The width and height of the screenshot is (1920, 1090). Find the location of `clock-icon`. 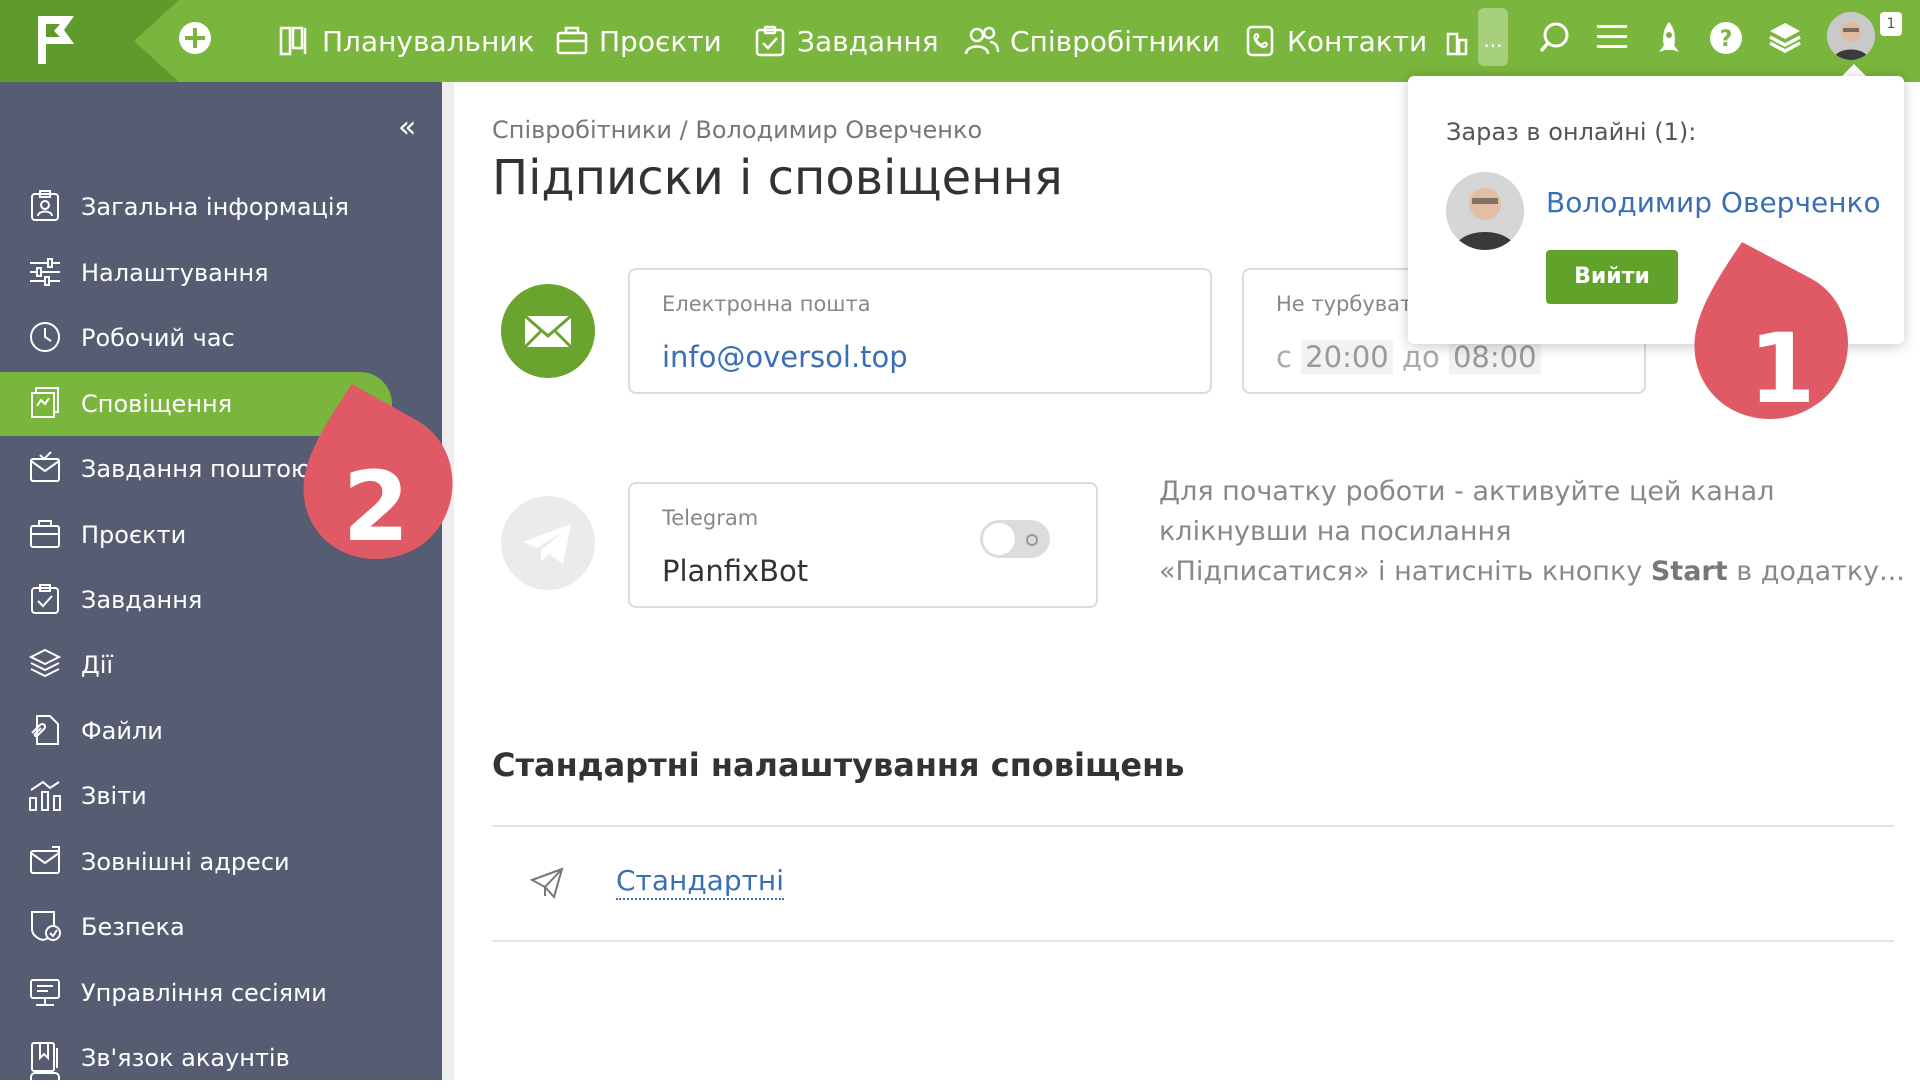

clock-icon is located at coordinates (45, 337).